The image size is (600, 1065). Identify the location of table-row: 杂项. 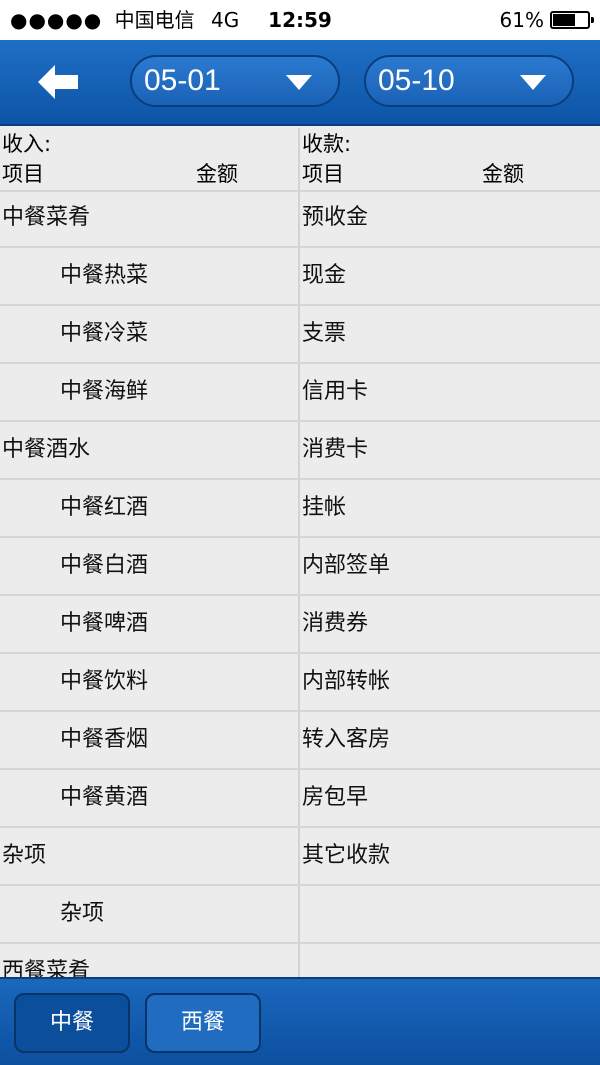
(300, 915).